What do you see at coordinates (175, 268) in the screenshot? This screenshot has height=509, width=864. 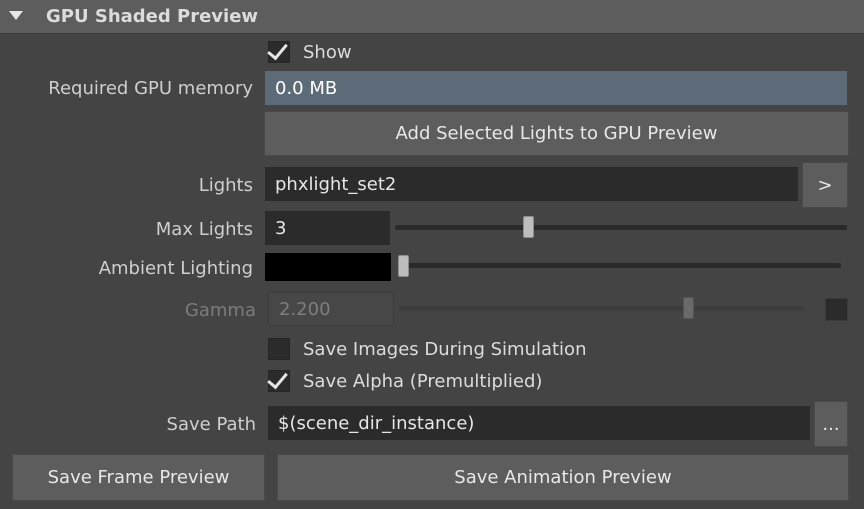 I see `ambient-lighting-label: Ambient Lighting` at bounding box center [175, 268].